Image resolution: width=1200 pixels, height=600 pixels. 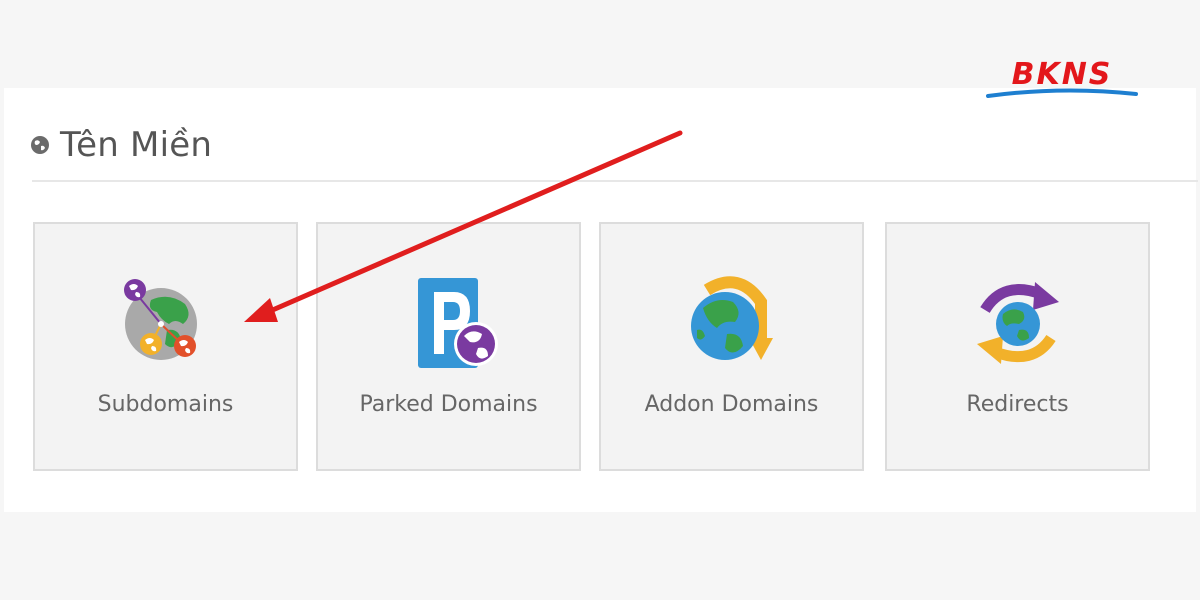 I want to click on addon-domains-icon, so click(x=731, y=318).